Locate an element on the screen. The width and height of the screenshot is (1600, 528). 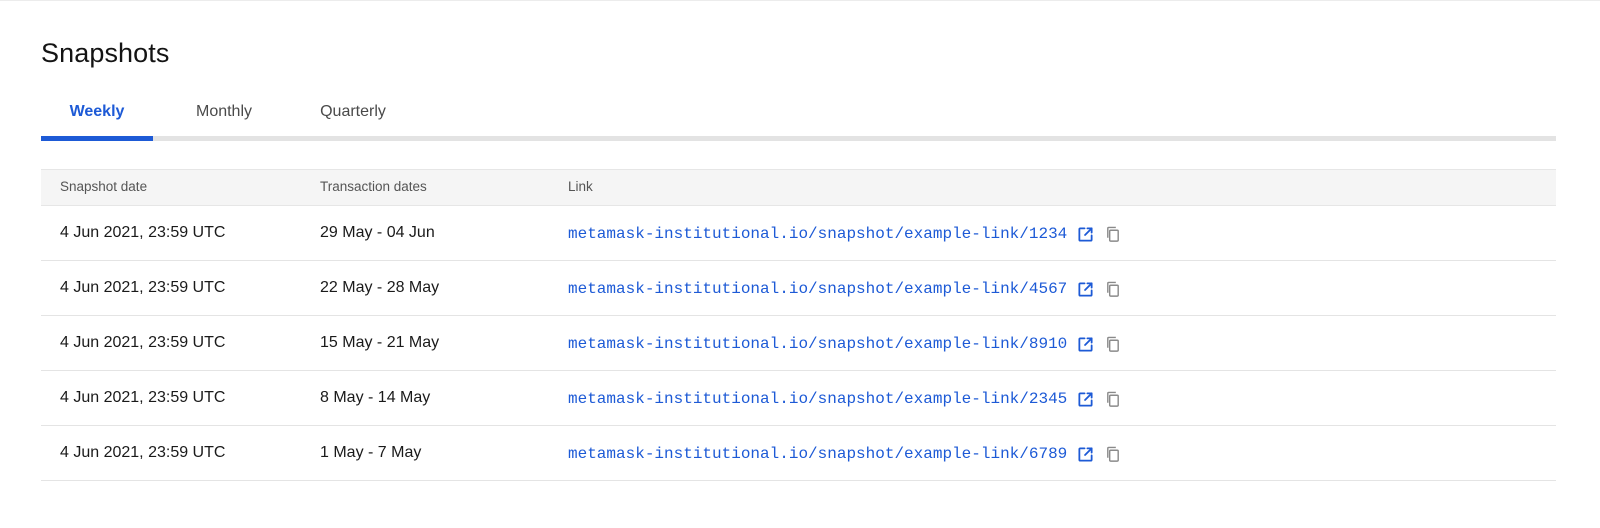
column-header-snapshot-date: Snapshot date is located at coordinates (104, 186).